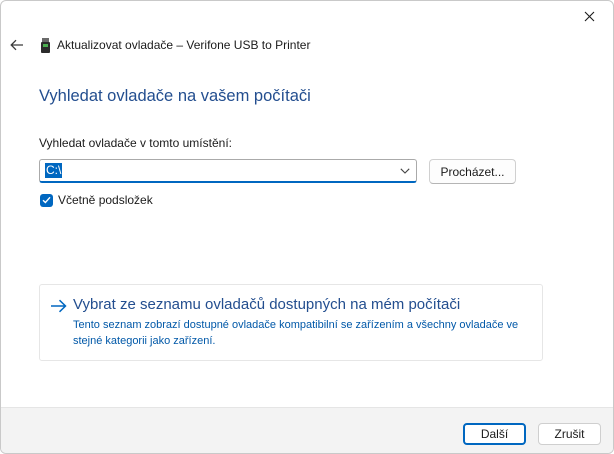 The width and height of the screenshot is (614, 454). I want to click on dialog-footer: Další Zrušit, so click(307, 430).